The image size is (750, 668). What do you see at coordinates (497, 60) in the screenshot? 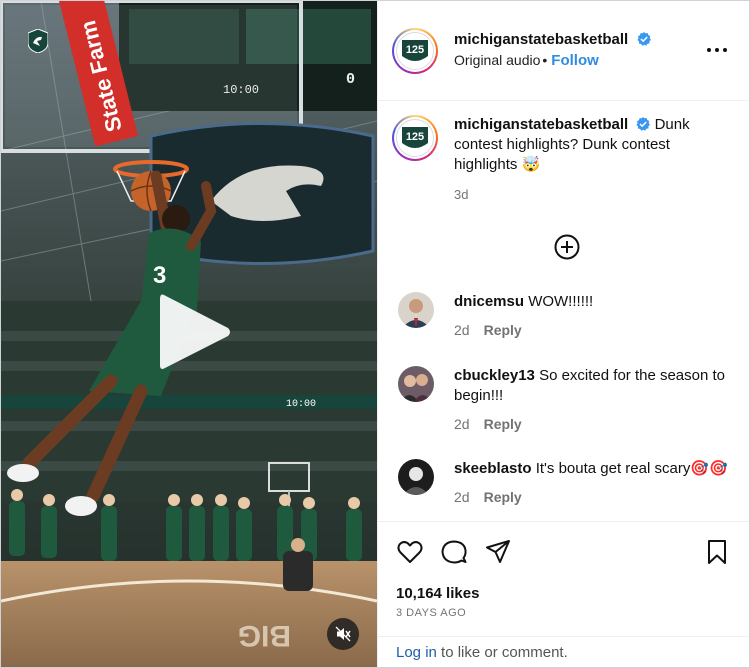
I see `audio-label: Original audio` at bounding box center [497, 60].